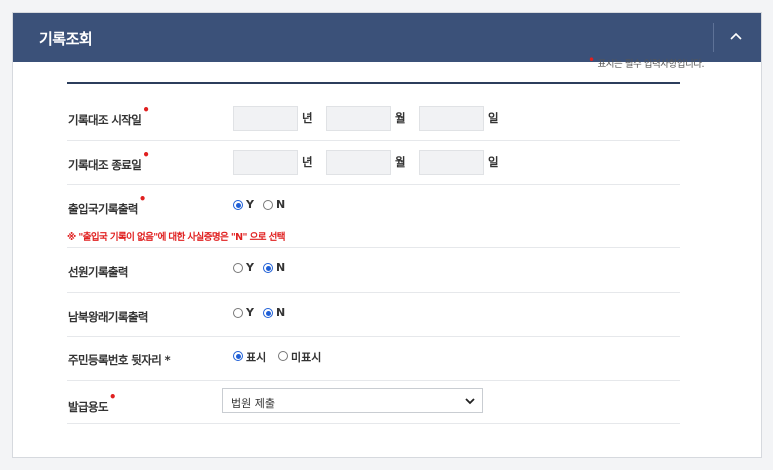 This screenshot has height=470, width=773. Describe the element at coordinates (98, 272) in the screenshot. I see `crew-record-label: 선원기록출력` at that location.